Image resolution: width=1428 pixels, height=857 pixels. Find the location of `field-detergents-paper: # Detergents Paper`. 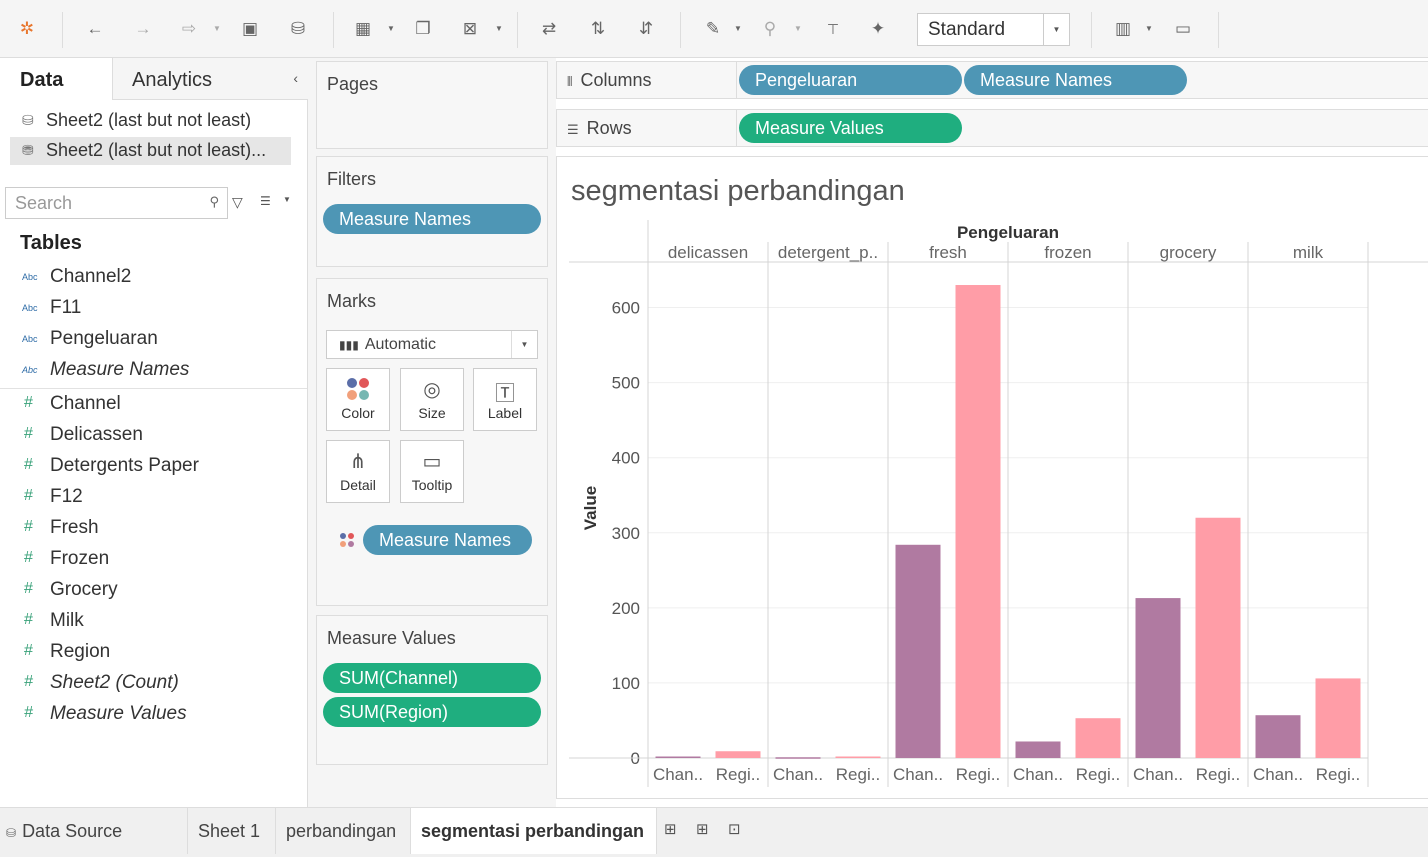

field-detergents-paper: # Detergents Paper is located at coordinates (153, 469).